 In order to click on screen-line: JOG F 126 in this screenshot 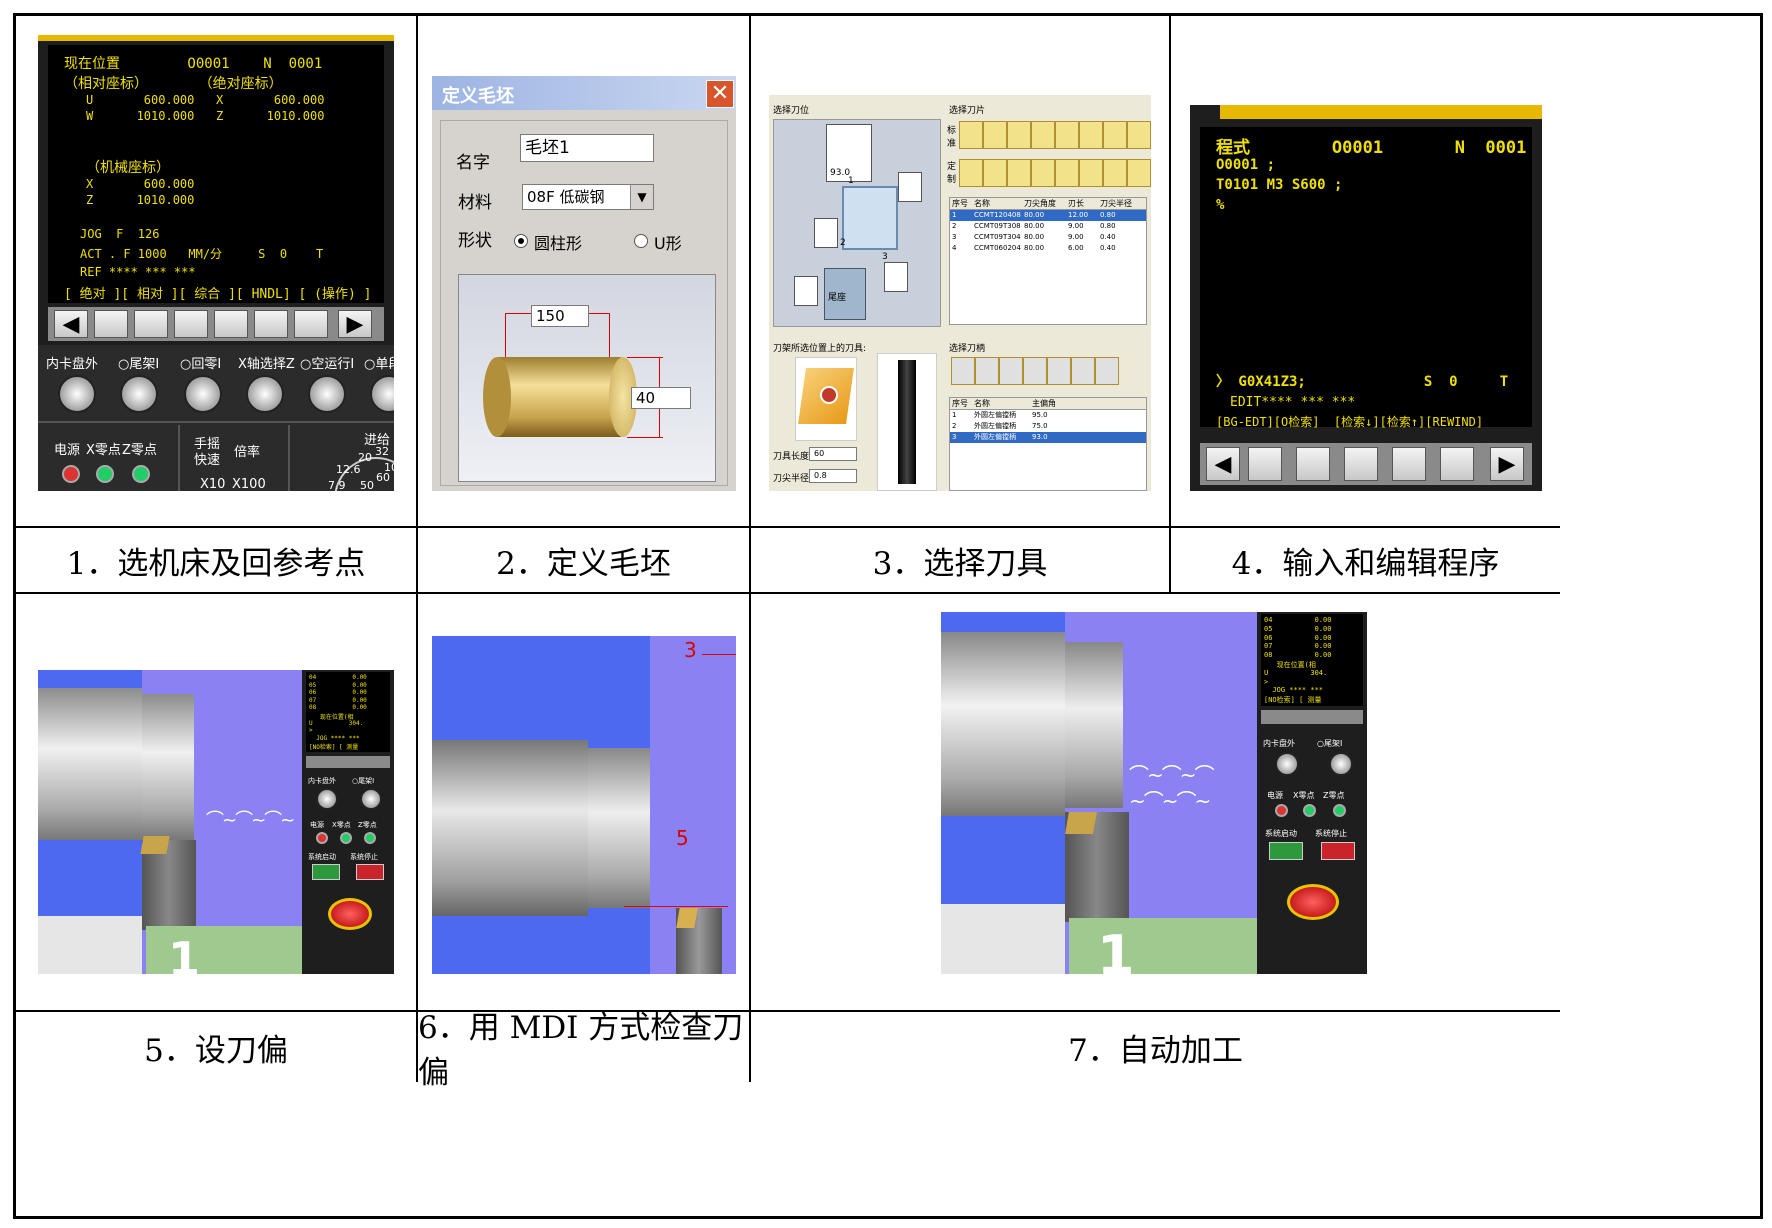, I will do `click(120, 234)`.